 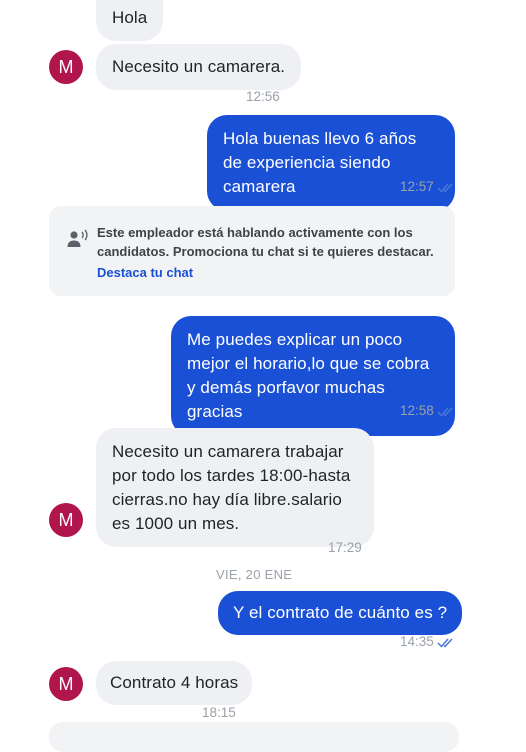 I want to click on message-time: 18:15, so click(x=219, y=712).